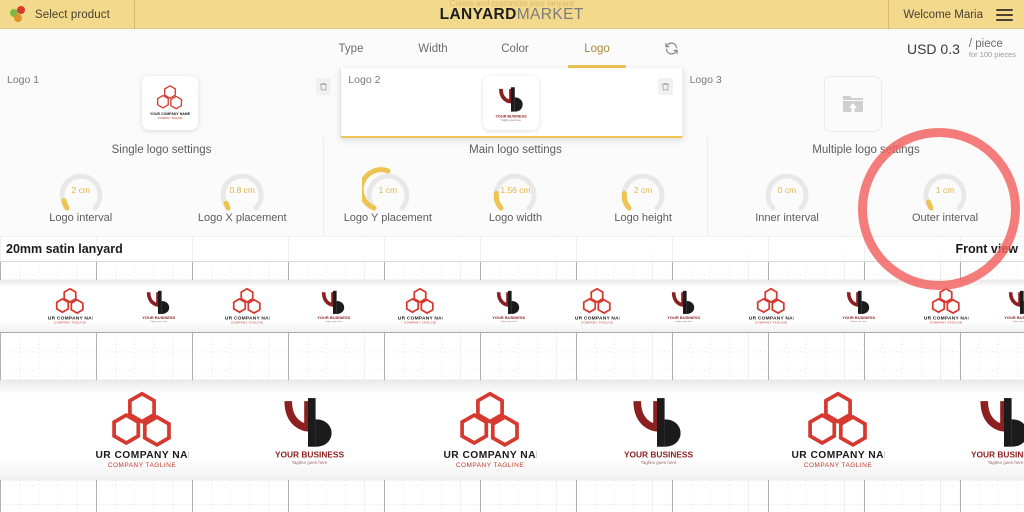 This screenshot has height=512, width=1024. What do you see at coordinates (986, 248) in the screenshot?
I see `preview-view-label: Front view` at bounding box center [986, 248].